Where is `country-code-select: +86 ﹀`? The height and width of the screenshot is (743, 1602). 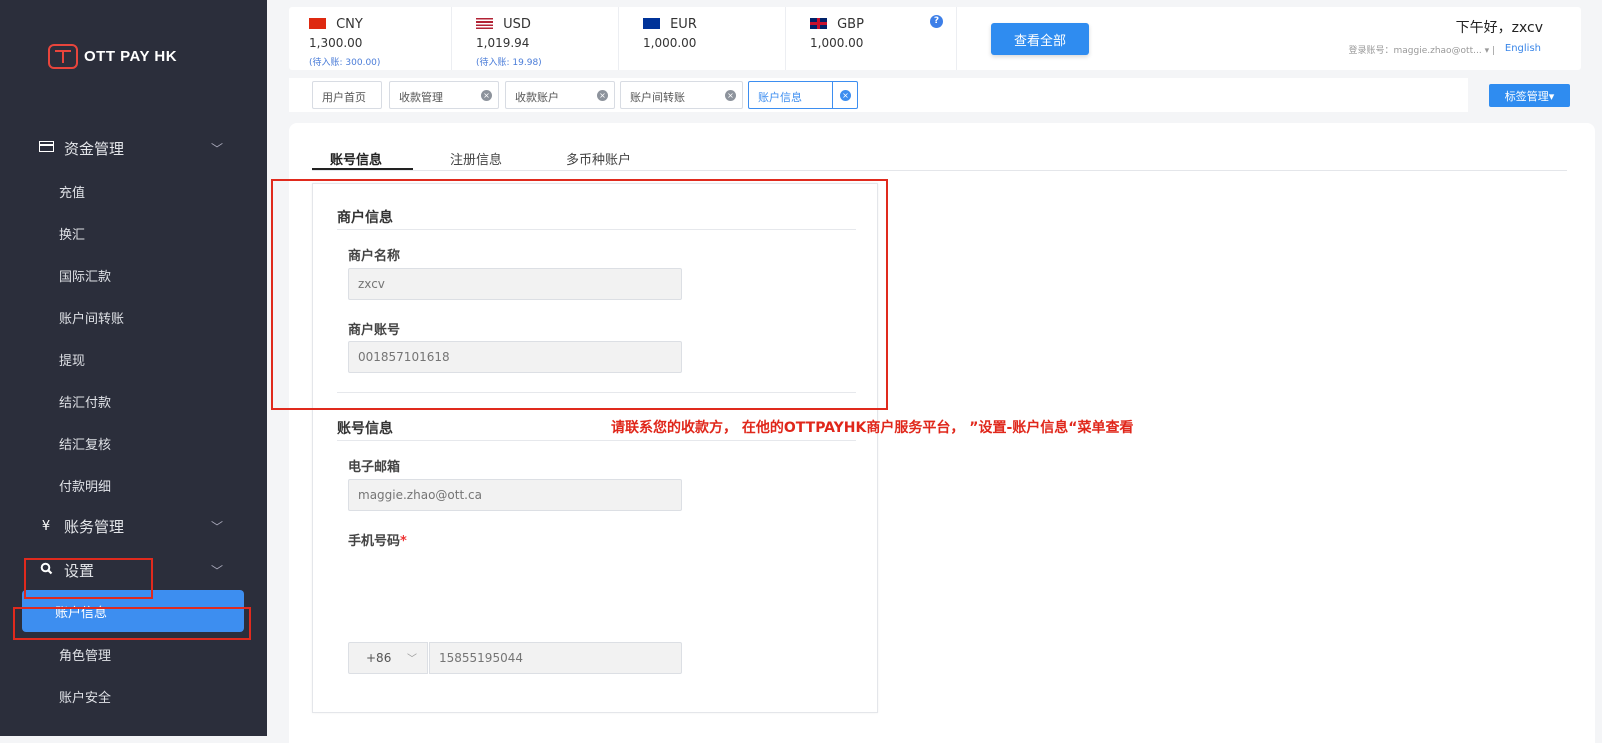
country-code-select: +86 ﹀ is located at coordinates (388, 658).